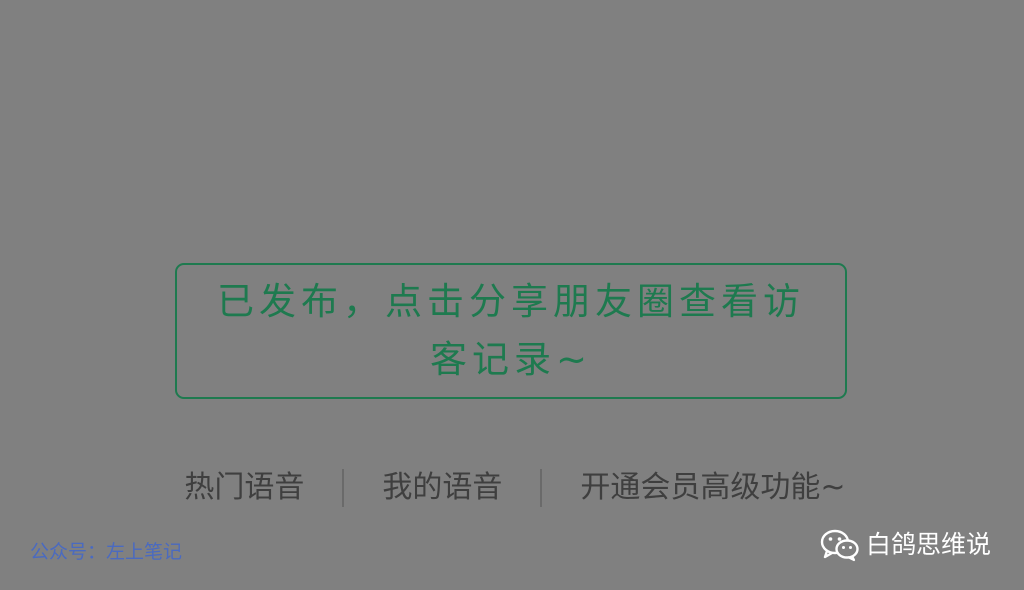  What do you see at coordinates (511, 301) in the screenshot?
I see `notice-line-1: 已发布，点击分享朋友圈查看访` at bounding box center [511, 301].